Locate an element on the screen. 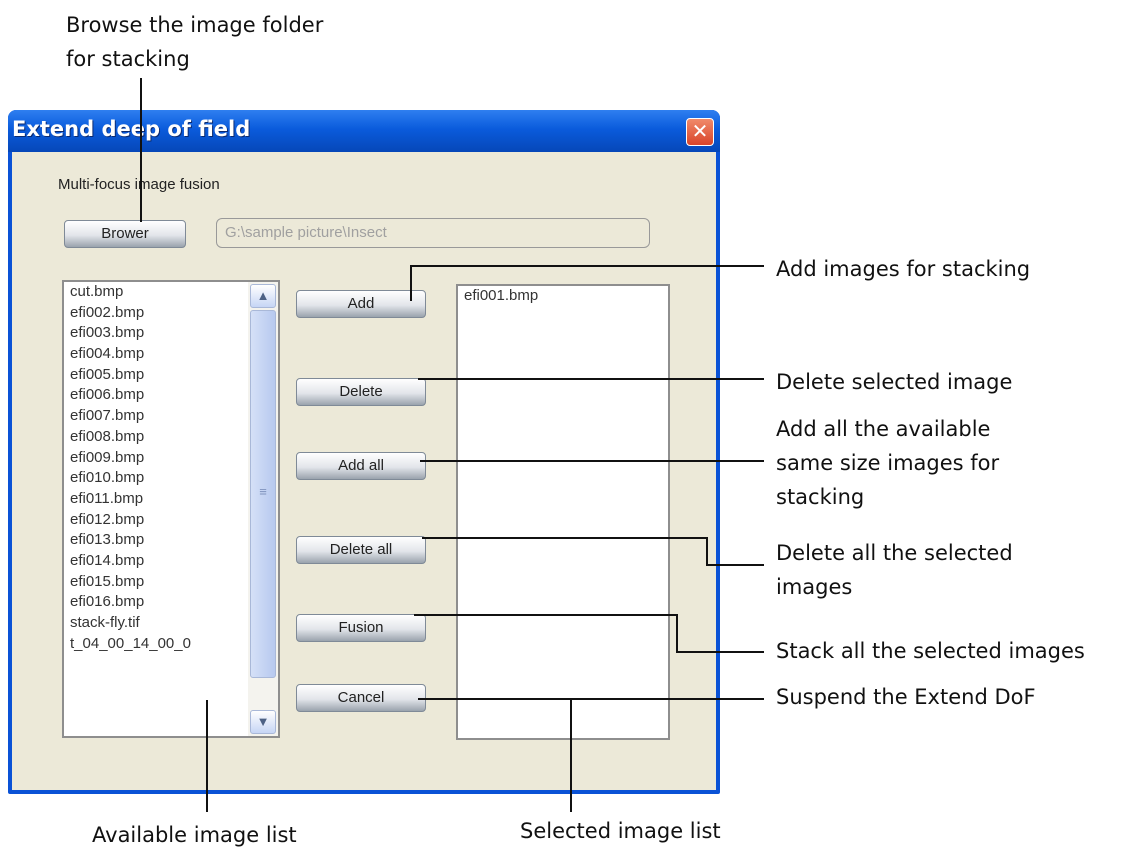 The height and width of the screenshot is (856, 1128). annotation-available-list: Available image list is located at coordinates (194, 835).